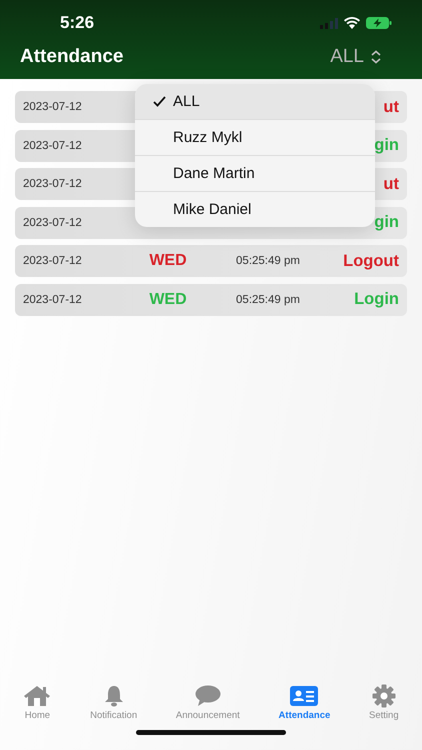  What do you see at coordinates (384, 705) in the screenshot?
I see `tab-item: Setting` at bounding box center [384, 705].